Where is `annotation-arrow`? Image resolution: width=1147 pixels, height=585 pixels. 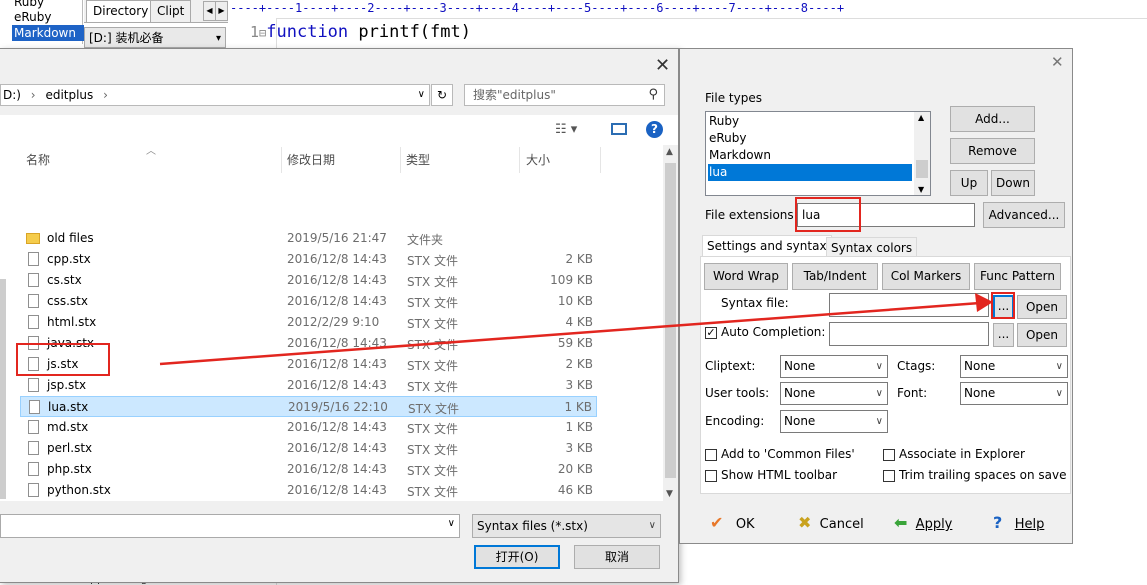 annotation-arrow is located at coordinates (576, 329).